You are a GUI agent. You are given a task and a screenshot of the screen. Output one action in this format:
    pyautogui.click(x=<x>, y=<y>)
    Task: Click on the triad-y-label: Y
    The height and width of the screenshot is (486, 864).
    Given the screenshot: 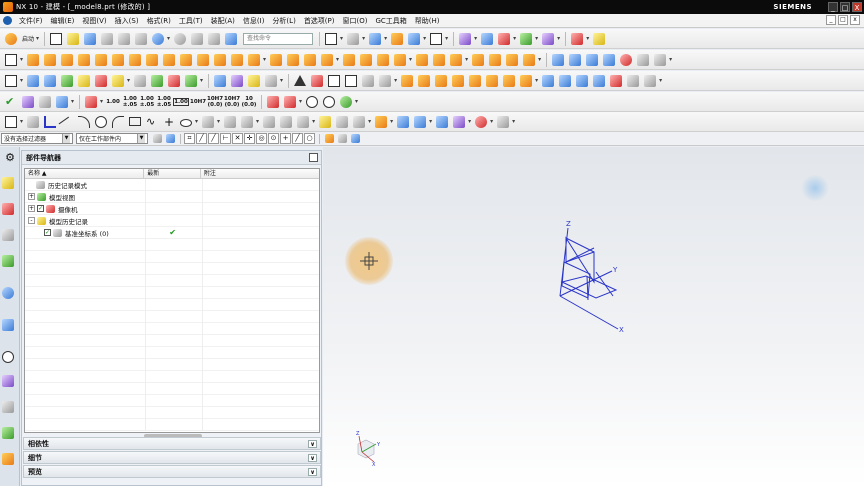 What is the action you would take?
    pyautogui.click(x=378, y=445)
    